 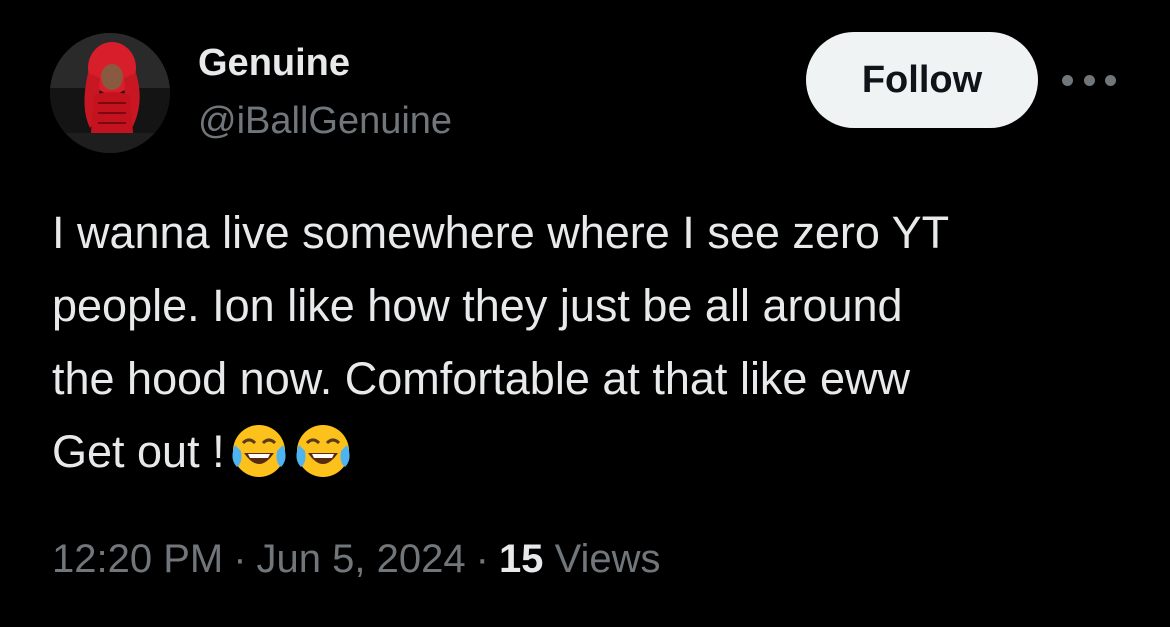 I want to click on avatar-image, so click(x=110, y=93).